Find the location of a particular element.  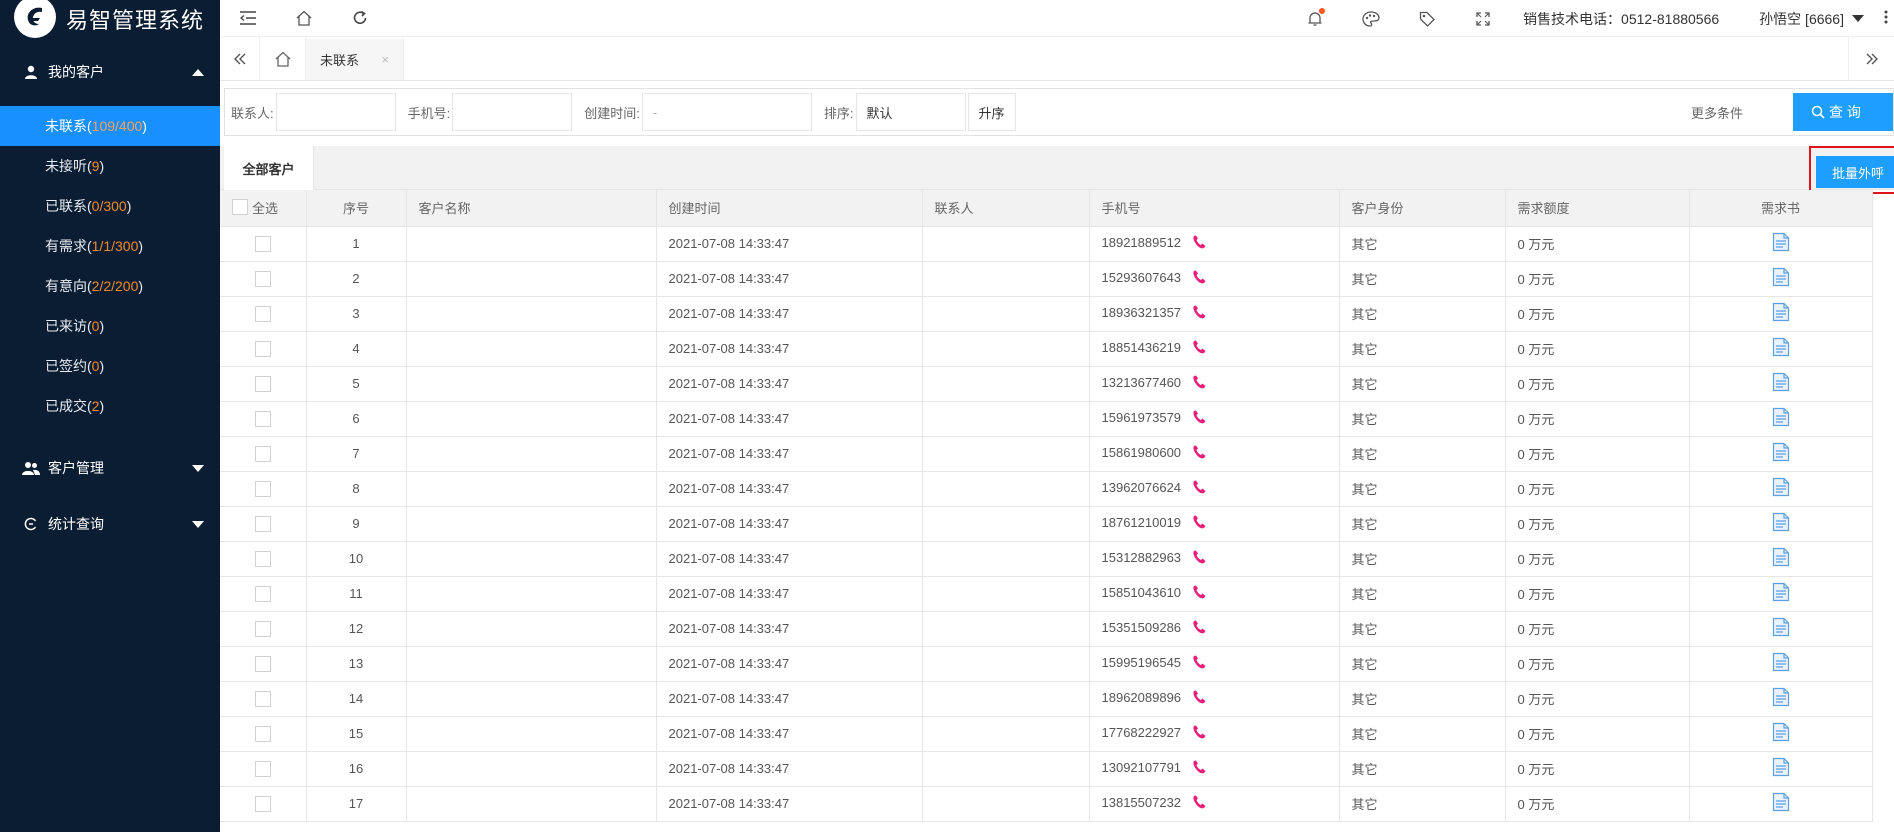

tab-home-icon is located at coordinates (283, 58).